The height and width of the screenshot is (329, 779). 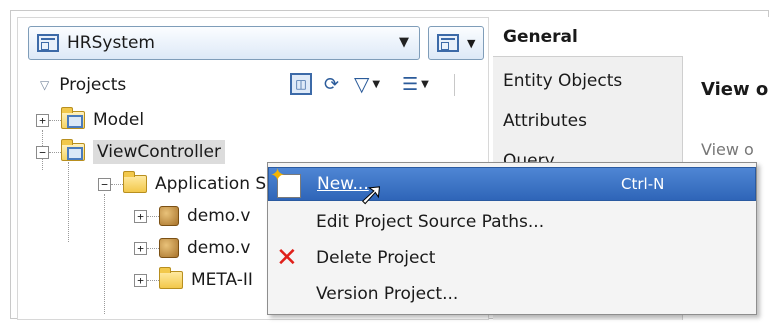 What do you see at coordinates (588, 37) in the screenshot?
I see `tab-general: General` at bounding box center [588, 37].